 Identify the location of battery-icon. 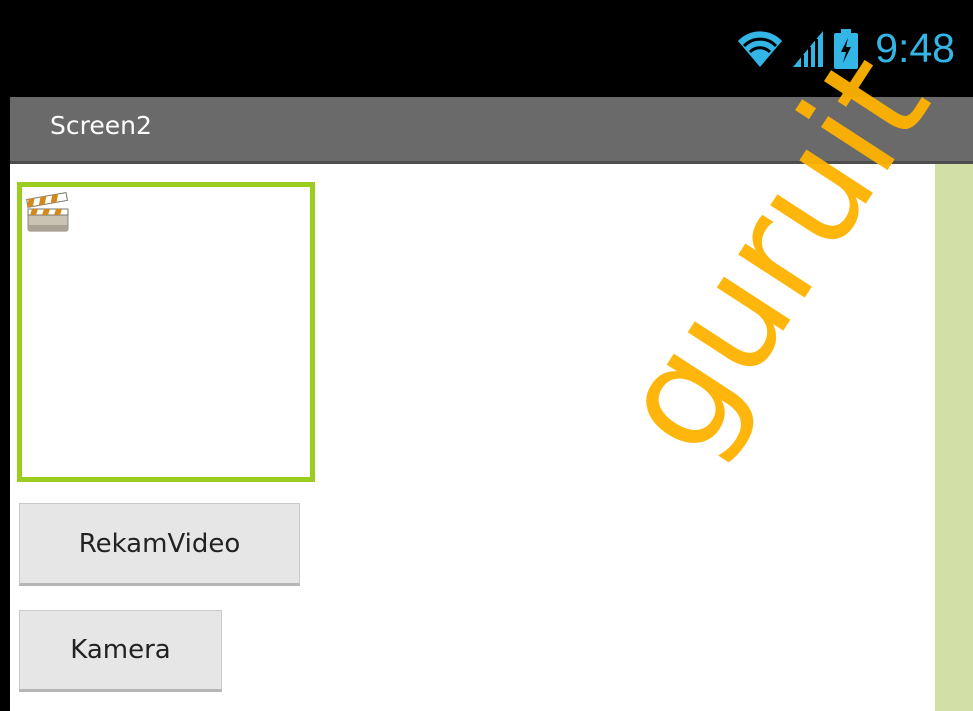
(846, 48).